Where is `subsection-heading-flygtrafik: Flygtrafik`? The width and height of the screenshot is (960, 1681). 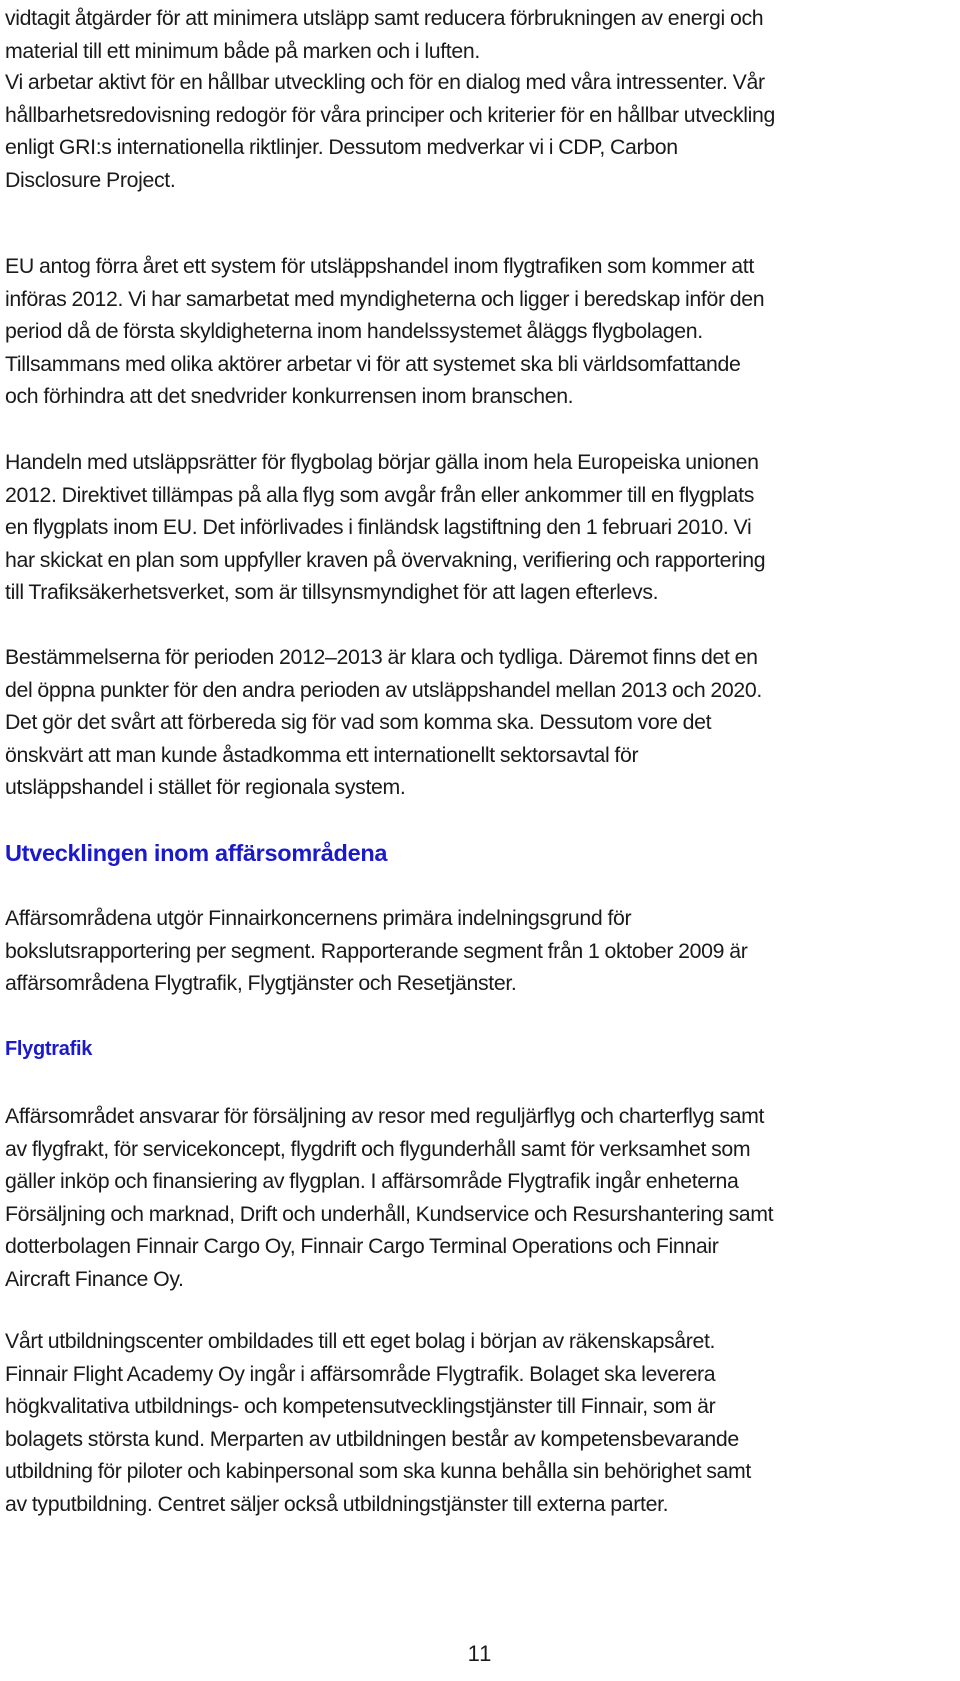 subsection-heading-flygtrafik: Flygtrafik is located at coordinates (49, 1049).